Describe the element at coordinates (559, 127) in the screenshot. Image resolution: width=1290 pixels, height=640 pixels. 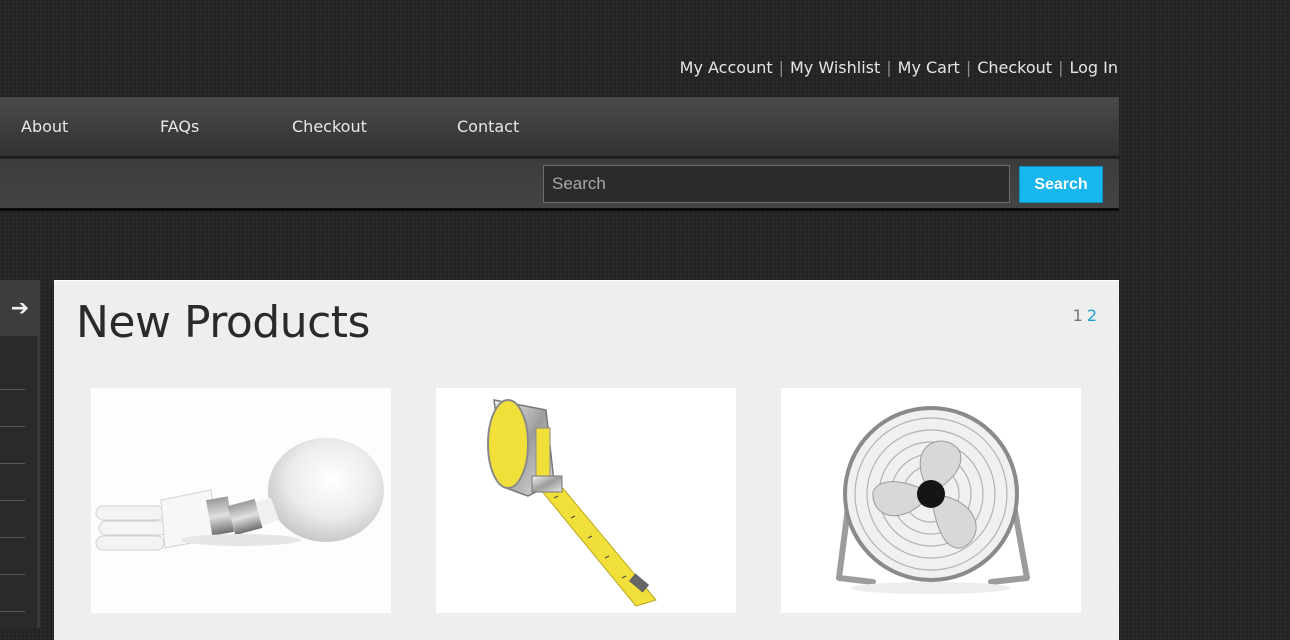
I see `main-nav: About FAQs Checkout Contact` at that location.